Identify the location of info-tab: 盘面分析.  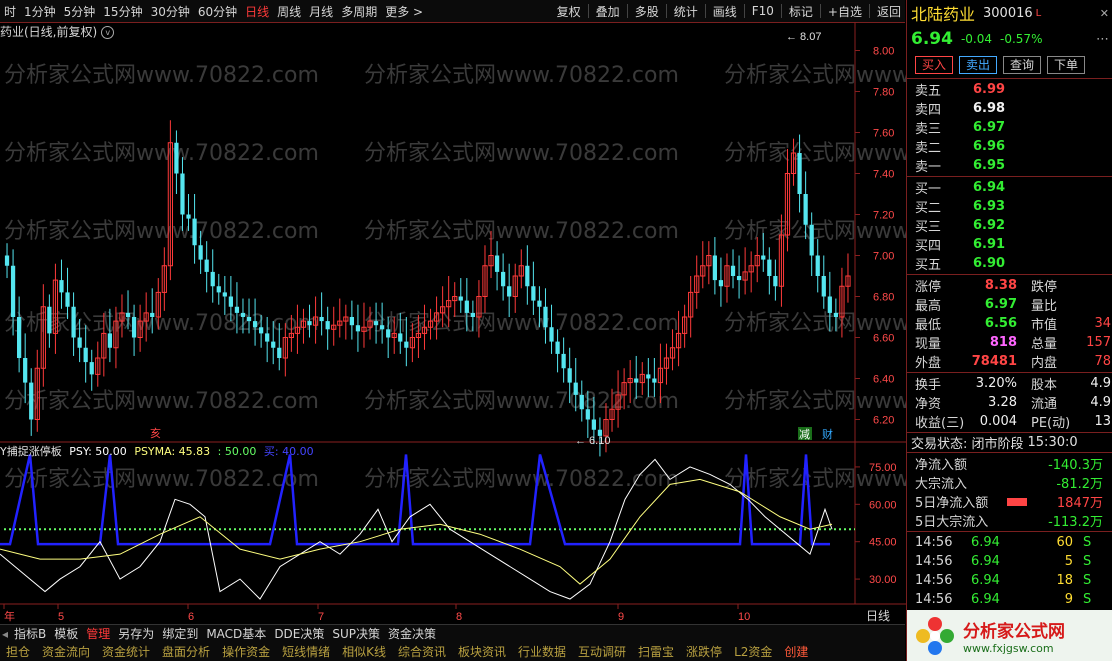
(186, 651).